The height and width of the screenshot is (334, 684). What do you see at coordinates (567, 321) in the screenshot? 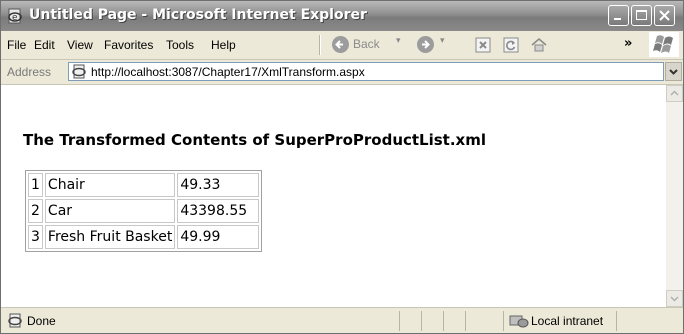
I see `security-zone-text: Local intranet` at bounding box center [567, 321].